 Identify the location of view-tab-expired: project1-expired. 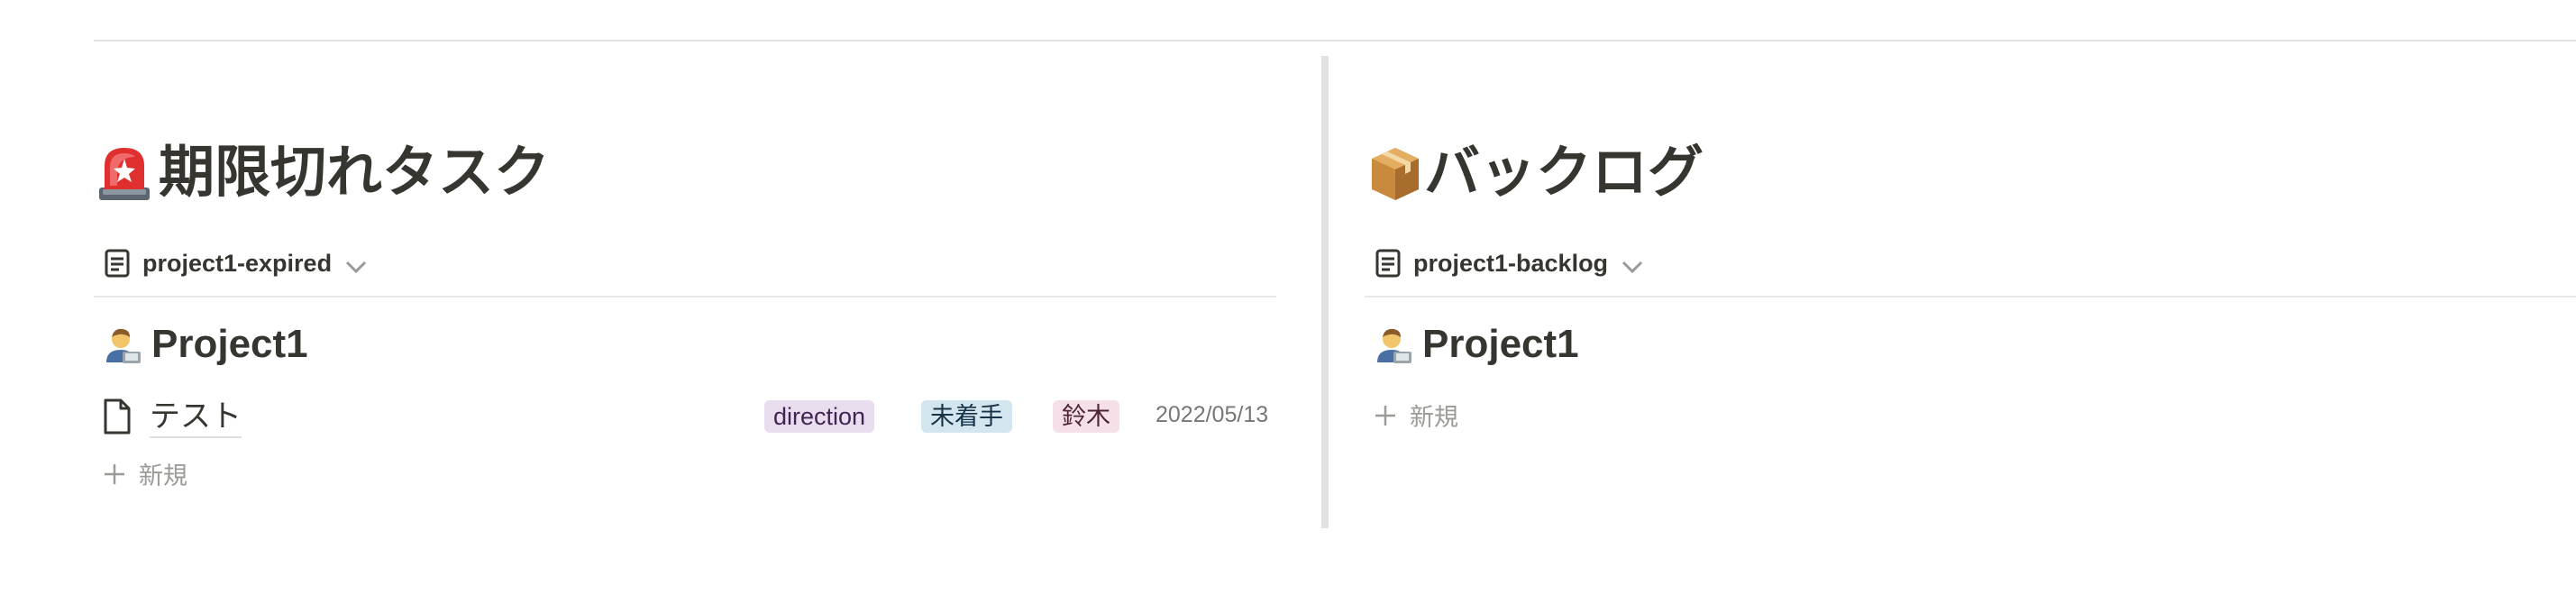
(236, 263).